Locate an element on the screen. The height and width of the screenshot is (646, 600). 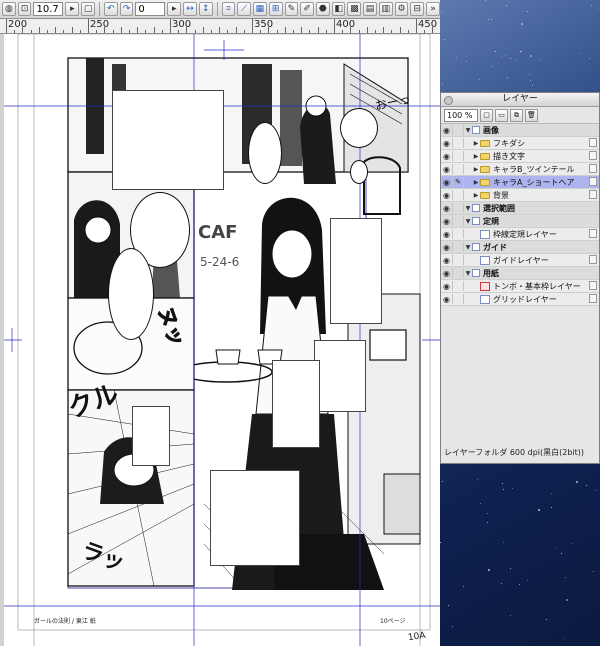
layer-section-header: ◉ ▼ 用紙 is located at coordinates (520, 273).